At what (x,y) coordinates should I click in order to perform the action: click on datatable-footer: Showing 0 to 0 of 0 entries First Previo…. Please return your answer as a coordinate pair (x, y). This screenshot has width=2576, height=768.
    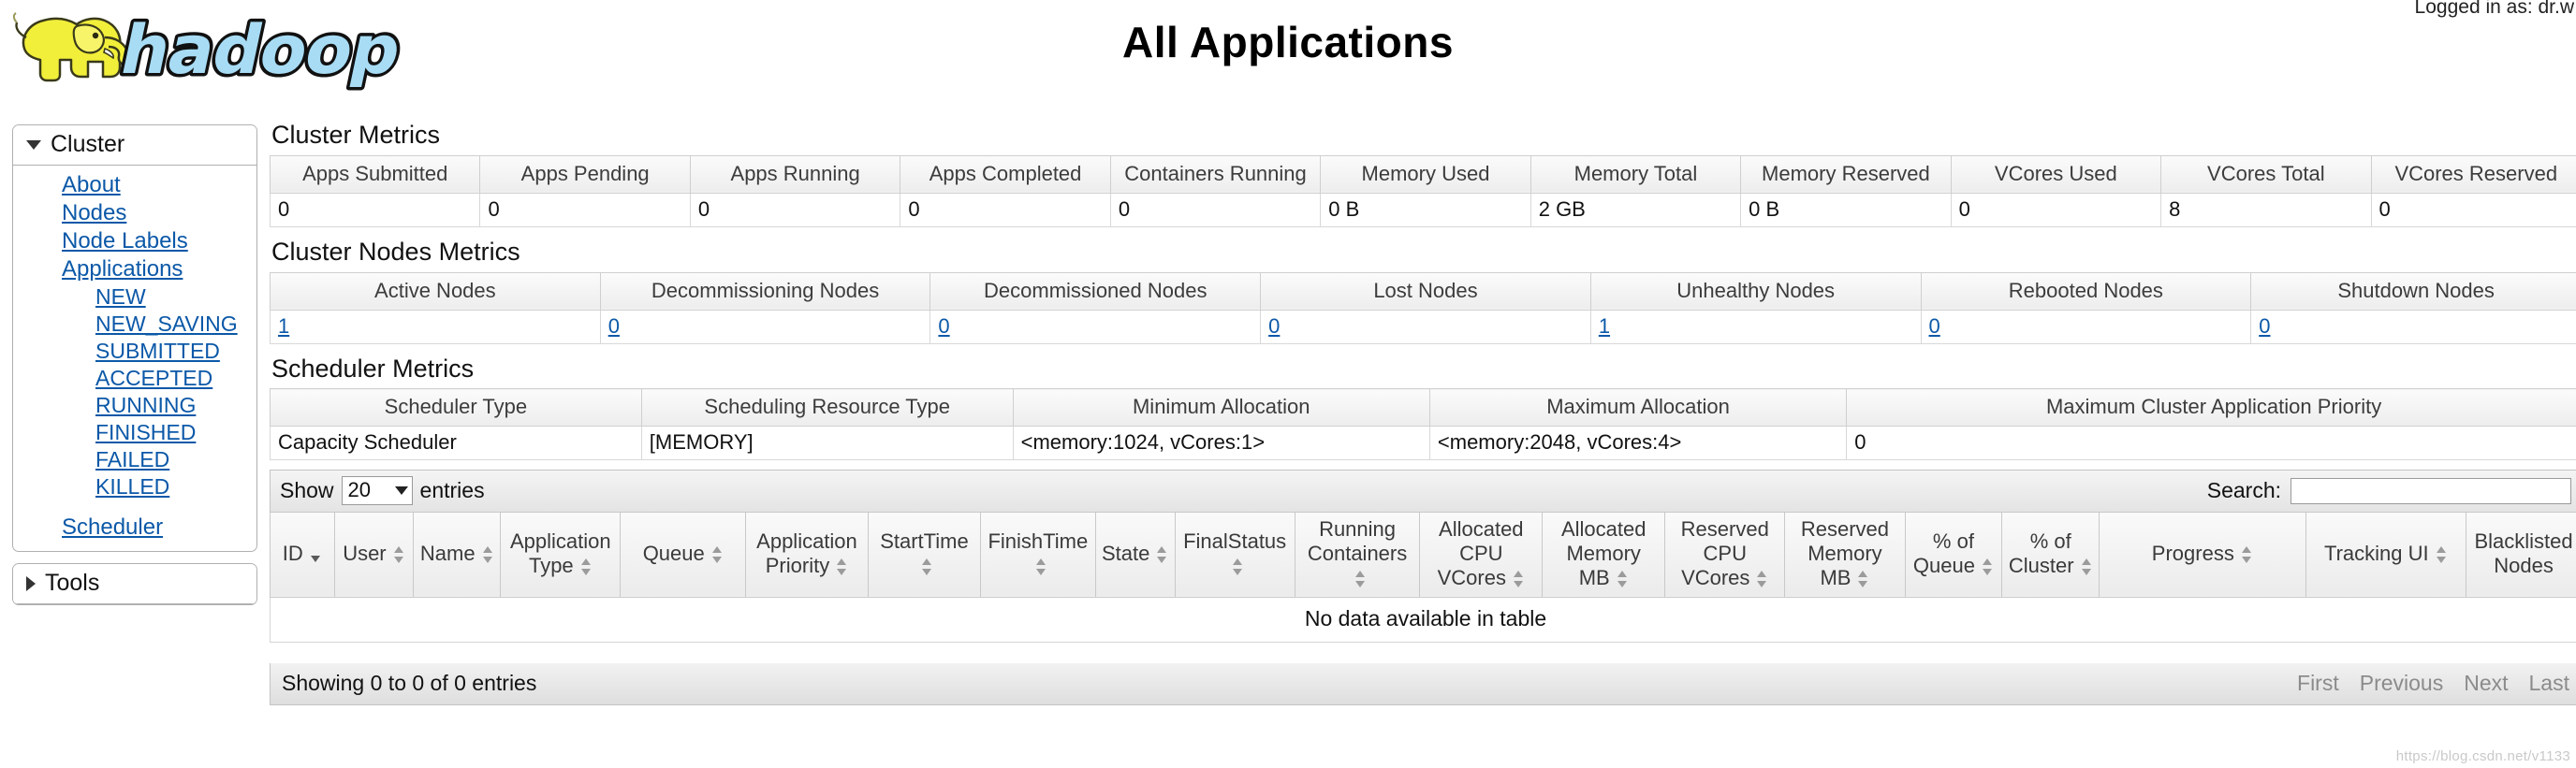
    Looking at the image, I should click on (1423, 683).